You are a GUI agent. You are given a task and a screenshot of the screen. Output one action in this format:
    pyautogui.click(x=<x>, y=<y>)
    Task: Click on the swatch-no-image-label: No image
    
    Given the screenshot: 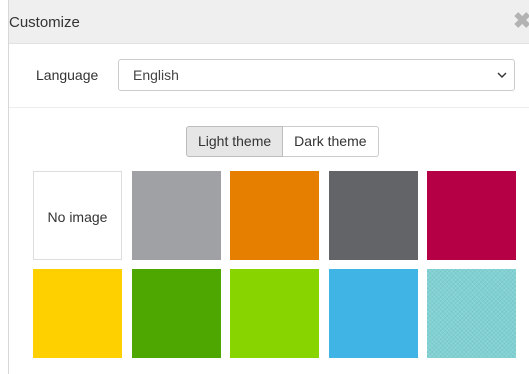 What is the action you would take?
    pyautogui.click(x=77, y=217)
    